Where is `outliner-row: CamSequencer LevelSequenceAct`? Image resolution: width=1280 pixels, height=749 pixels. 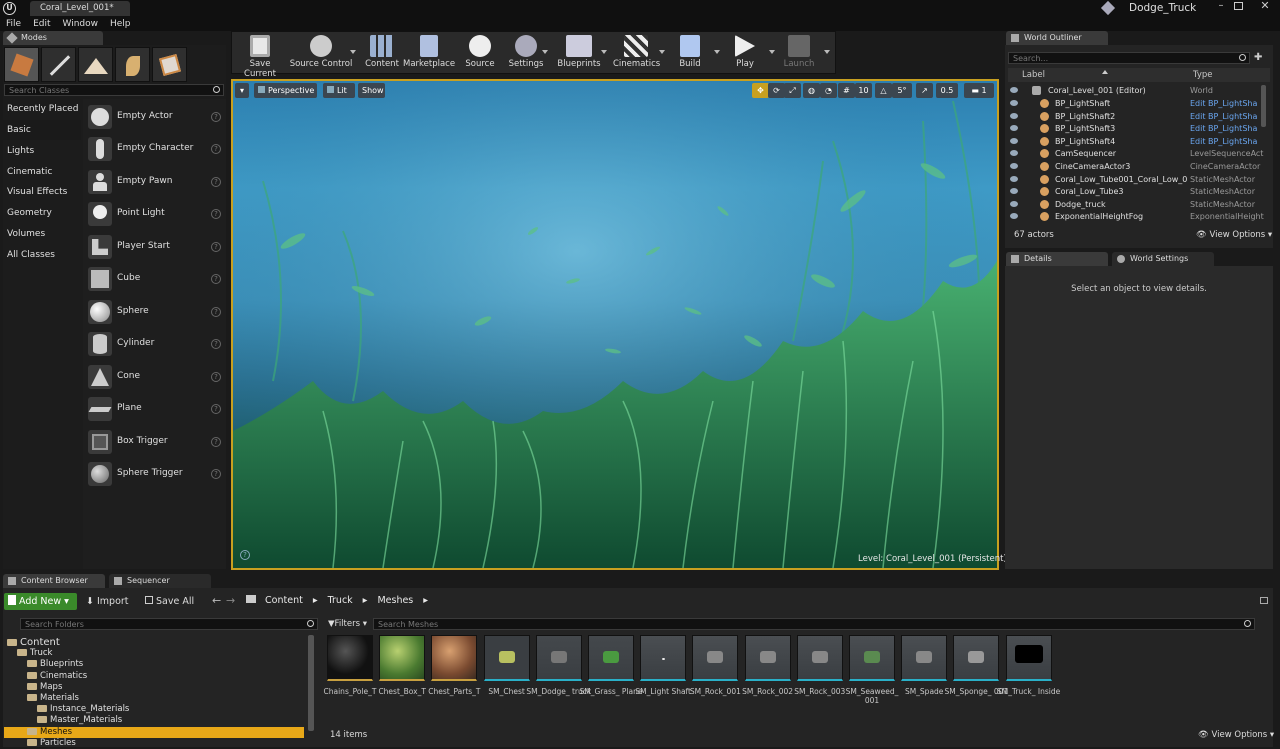 outliner-row: CamSequencer LevelSequenceAct is located at coordinates (1139, 153).